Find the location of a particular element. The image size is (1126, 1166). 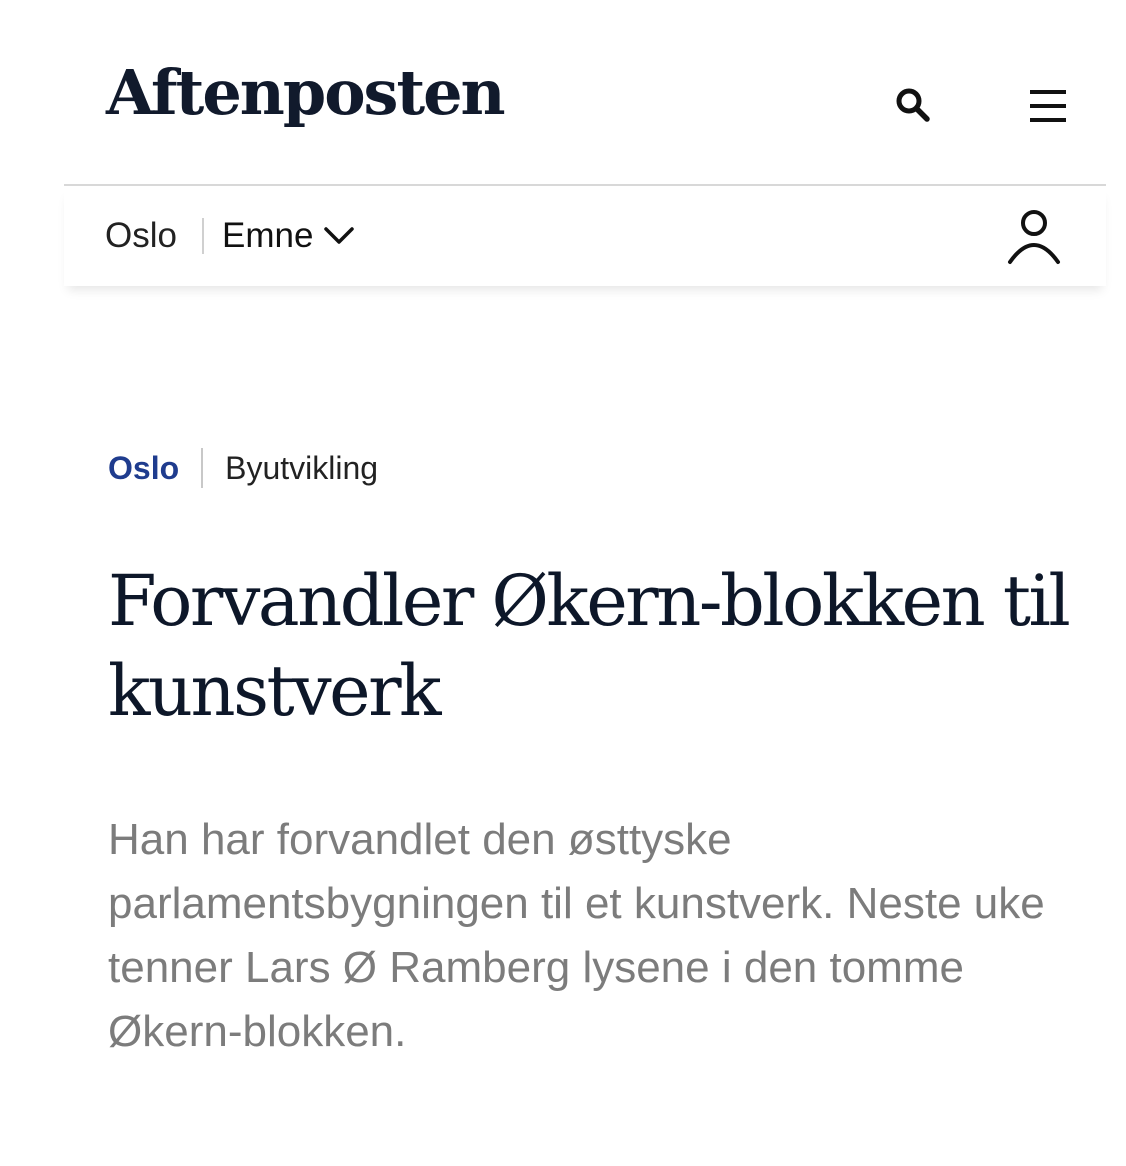

breadcrumb-divider is located at coordinates (202, 468).